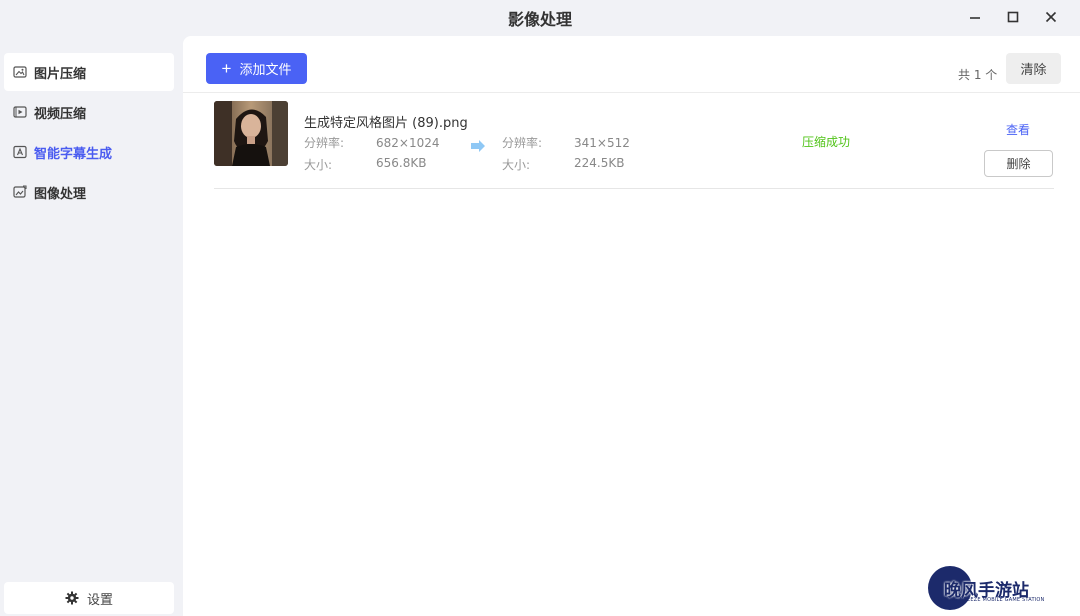  I want to click on view-link: 查看, so click(1018, 129).